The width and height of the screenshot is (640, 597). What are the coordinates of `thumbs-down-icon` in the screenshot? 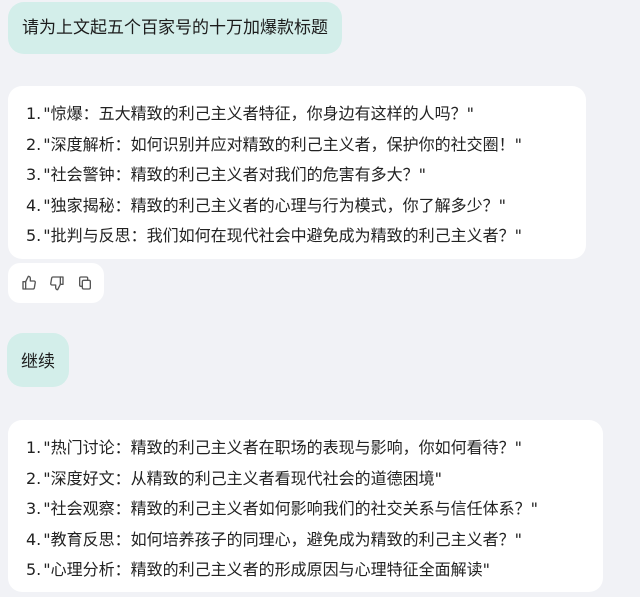 It's located at (57, 283).